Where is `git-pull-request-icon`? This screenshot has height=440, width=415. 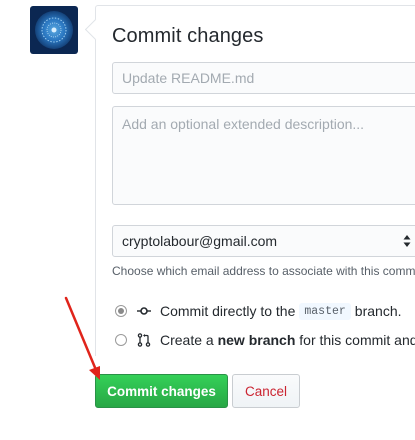
git-pull-request-icon is located at coordinates (144, 340).